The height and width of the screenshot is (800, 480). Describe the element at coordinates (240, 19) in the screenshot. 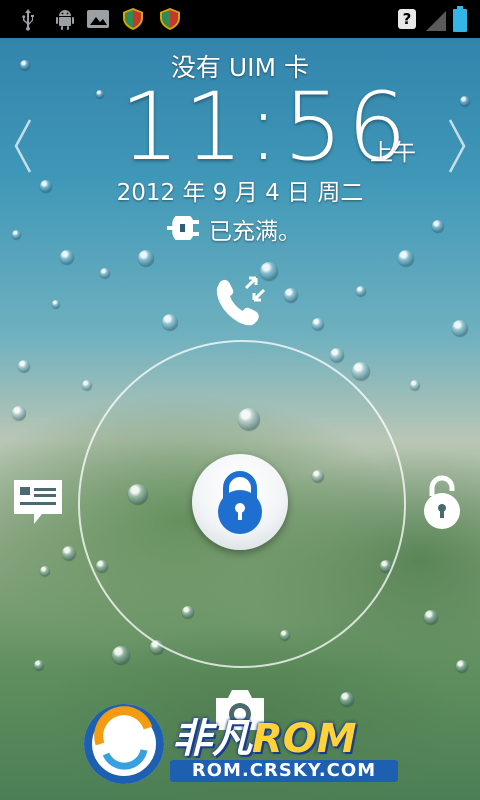

I see `status-bar: ?` at that location.